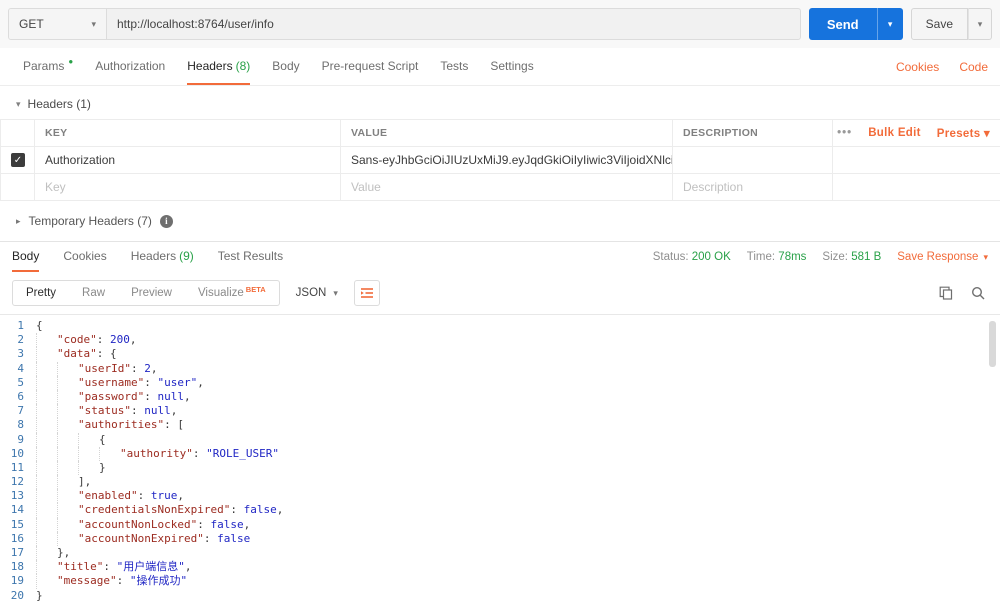  I want to click on tab-headers-label: Headers, so click(210, 65).